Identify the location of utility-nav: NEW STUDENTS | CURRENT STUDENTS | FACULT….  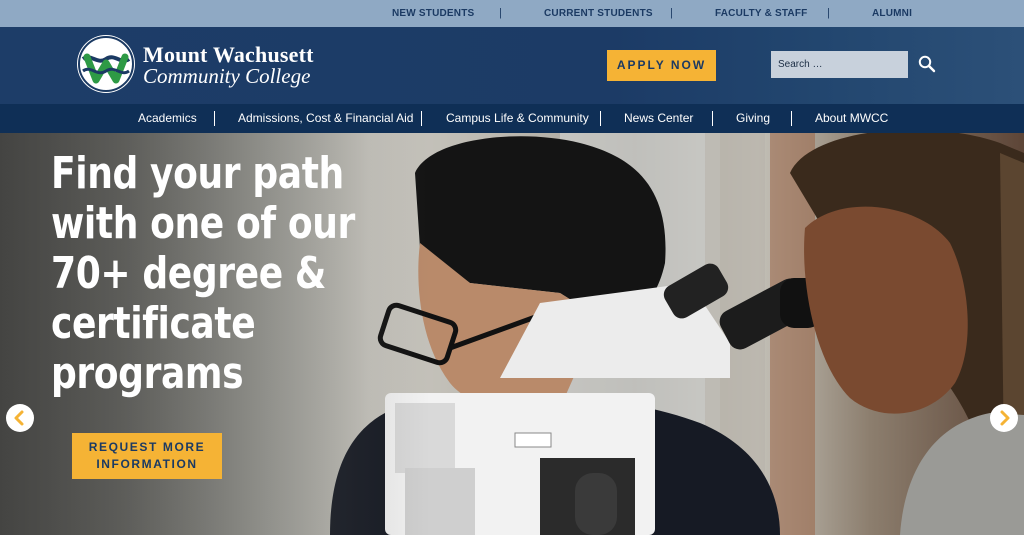
(512, 13).